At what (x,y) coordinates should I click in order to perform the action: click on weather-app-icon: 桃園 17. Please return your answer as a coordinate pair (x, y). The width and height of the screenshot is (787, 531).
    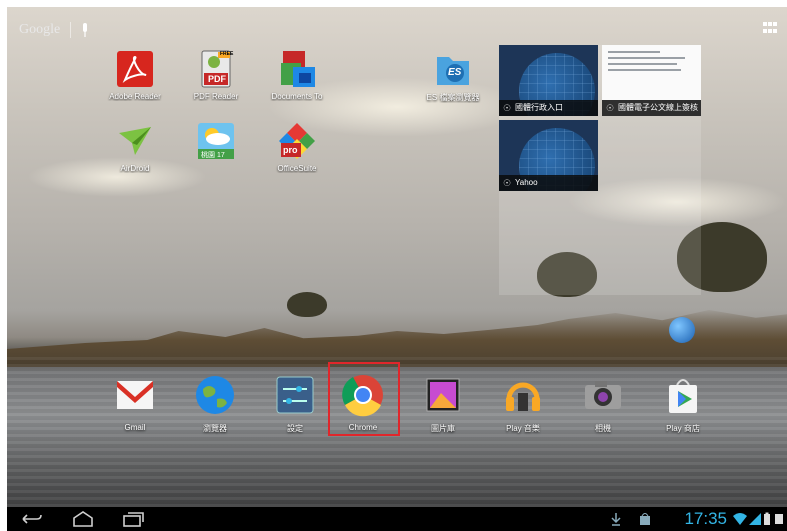
    Looking at the image, I should click on (216, 141).